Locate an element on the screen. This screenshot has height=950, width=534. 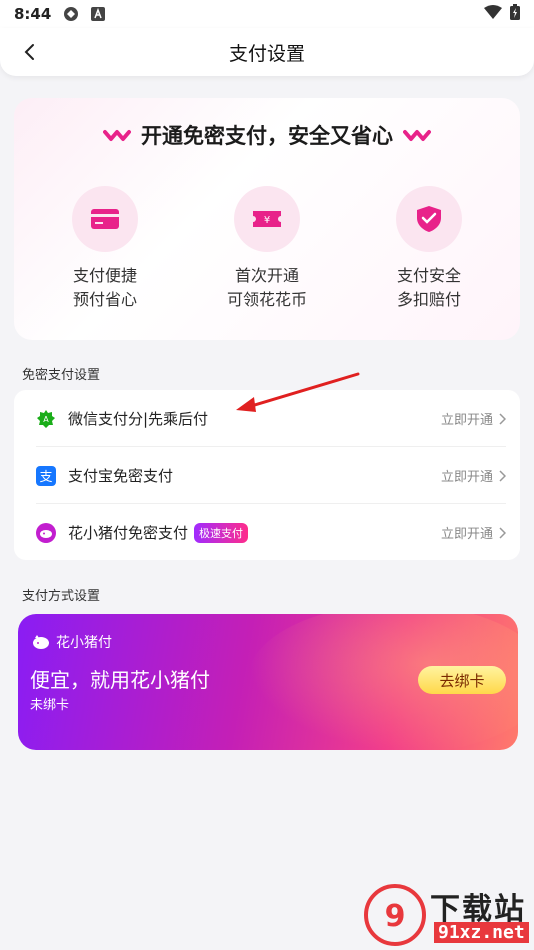
pay-brand: 花小猪付 is located at coordinates (84, 643).